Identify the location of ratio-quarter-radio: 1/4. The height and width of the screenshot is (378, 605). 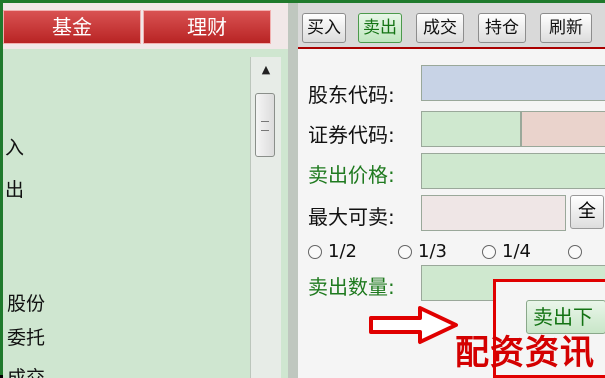
(506, 251).